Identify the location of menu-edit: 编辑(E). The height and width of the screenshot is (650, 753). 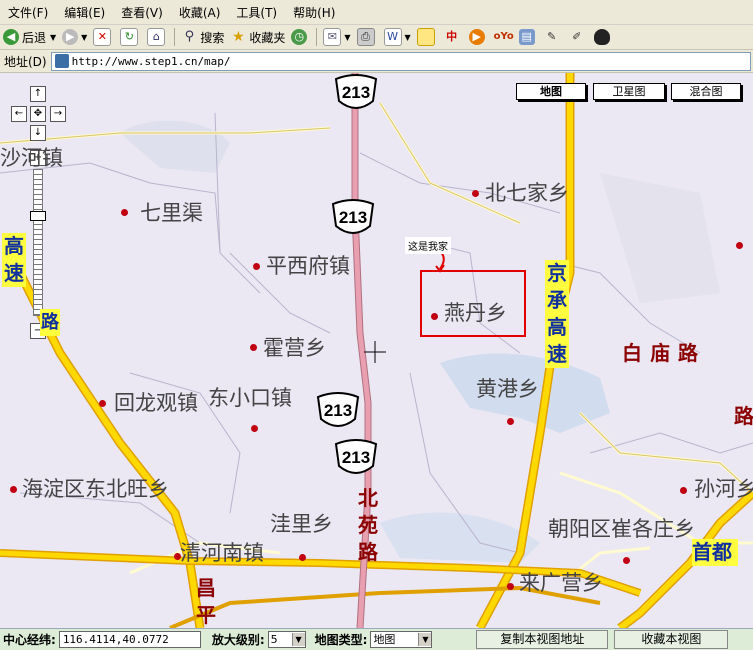
(84, 12).